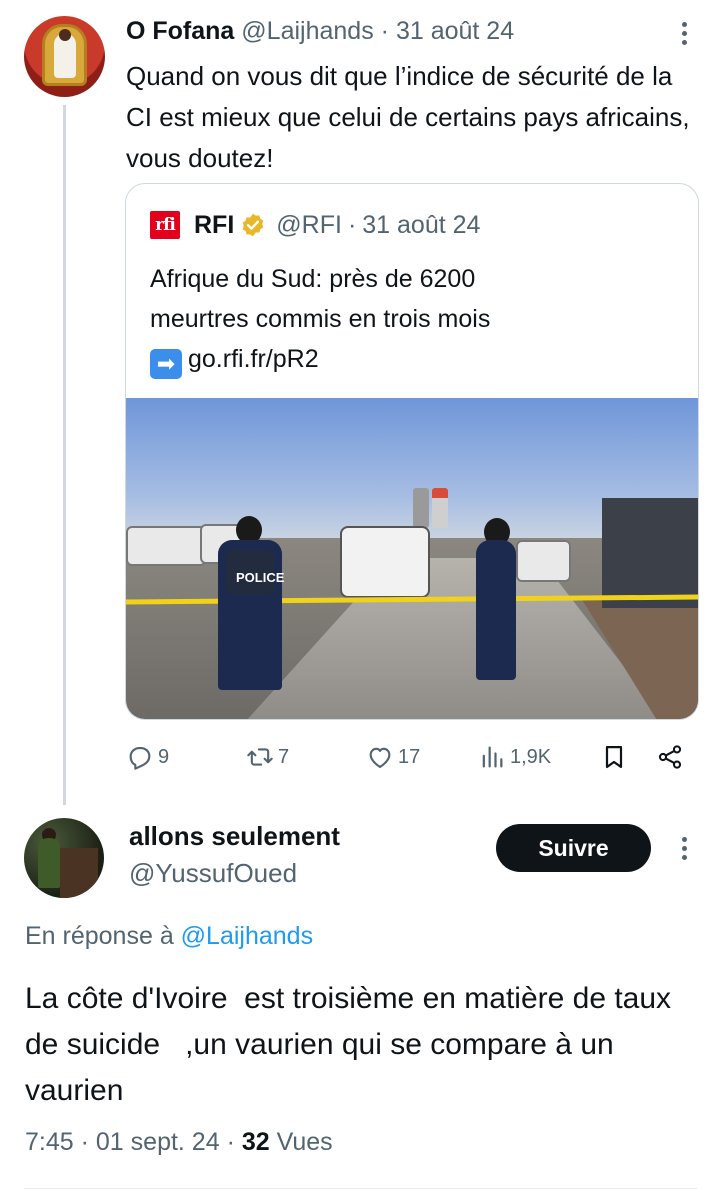 The image size is (721, 1200). Describe the element at coordinates (180, 31) in the screenshot. I see `parent-display-name: O Fofana` at that location.